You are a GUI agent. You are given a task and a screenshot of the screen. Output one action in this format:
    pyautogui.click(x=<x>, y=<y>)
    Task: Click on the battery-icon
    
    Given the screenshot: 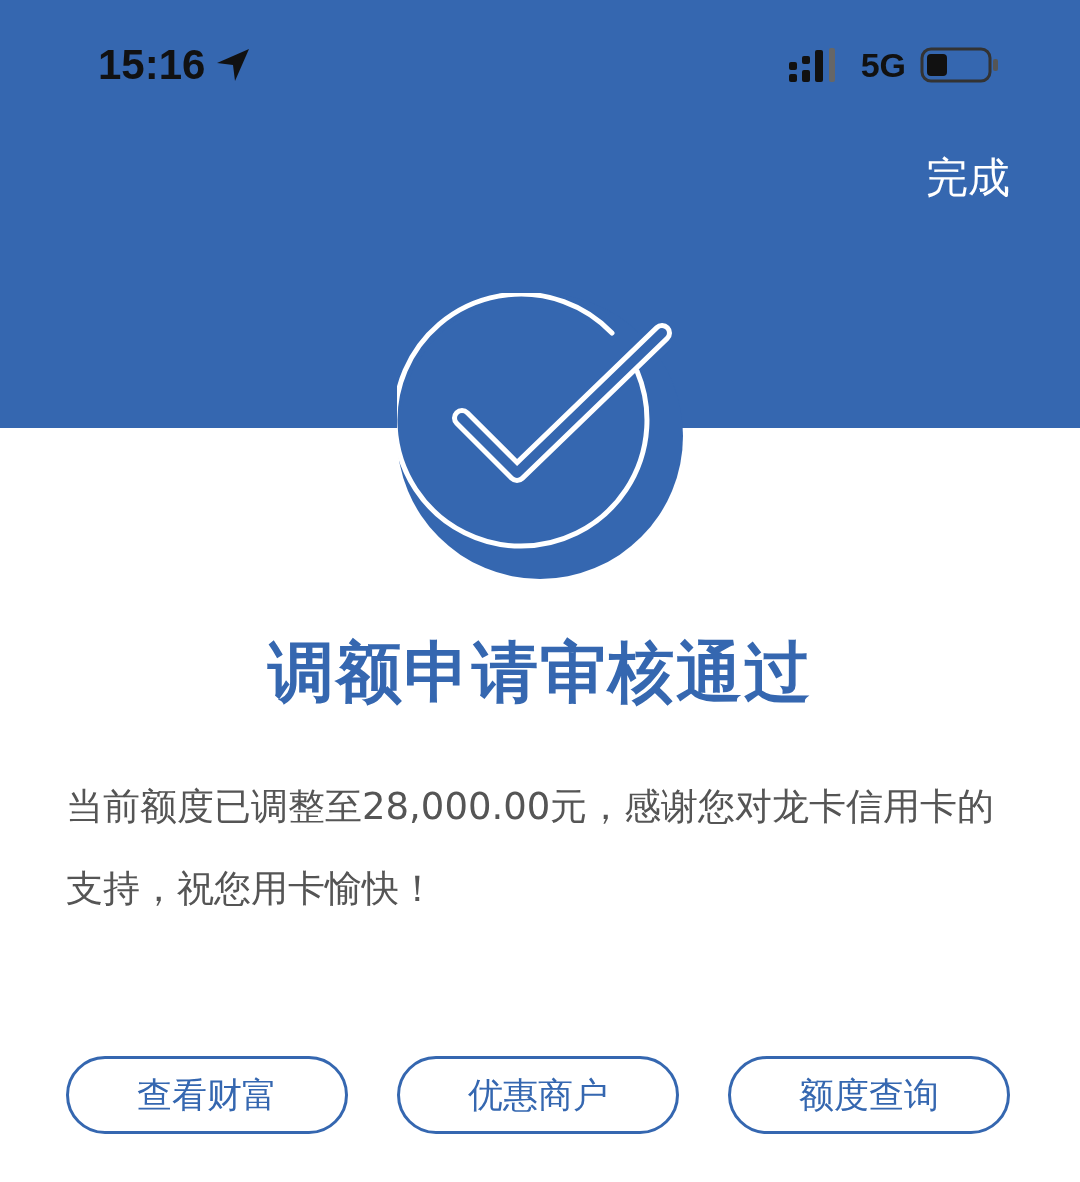 What is the action you would take?
    pyautogui.click(x=960, y=65)
    